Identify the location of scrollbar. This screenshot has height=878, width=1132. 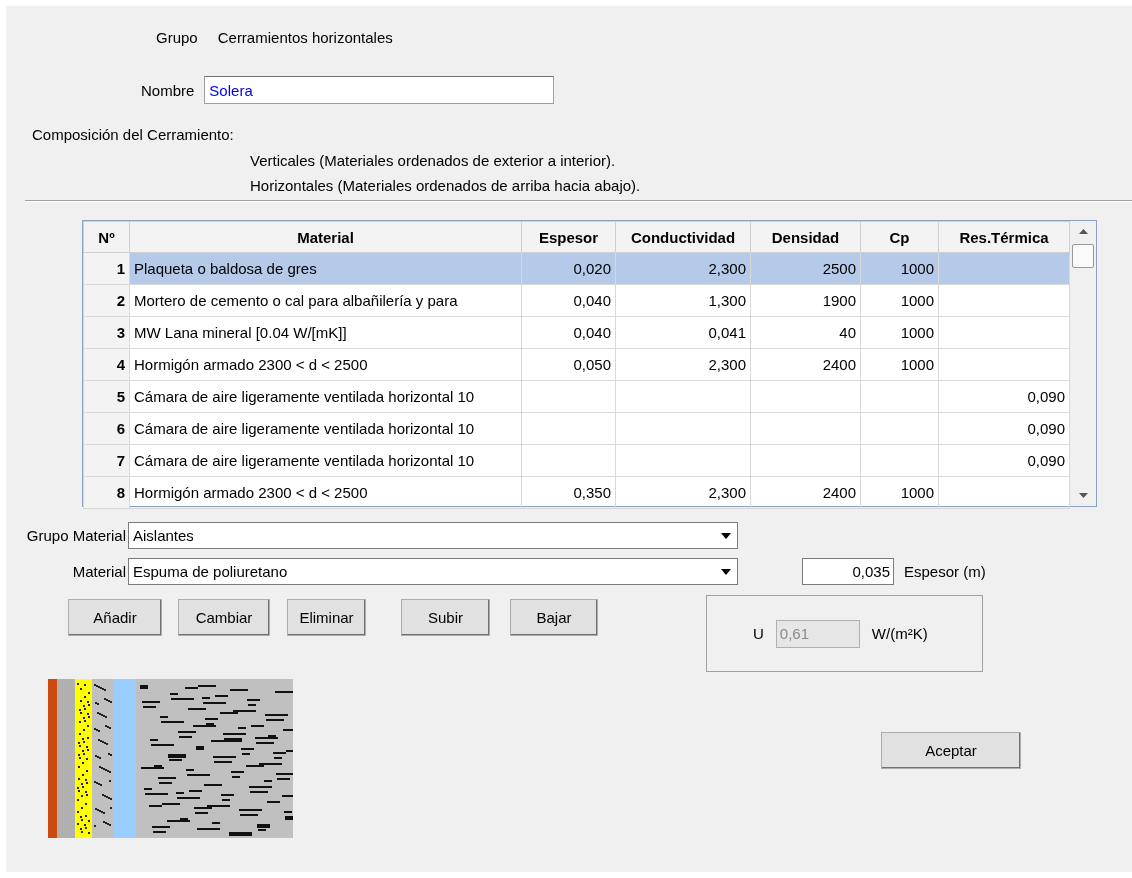
(1083, 363).